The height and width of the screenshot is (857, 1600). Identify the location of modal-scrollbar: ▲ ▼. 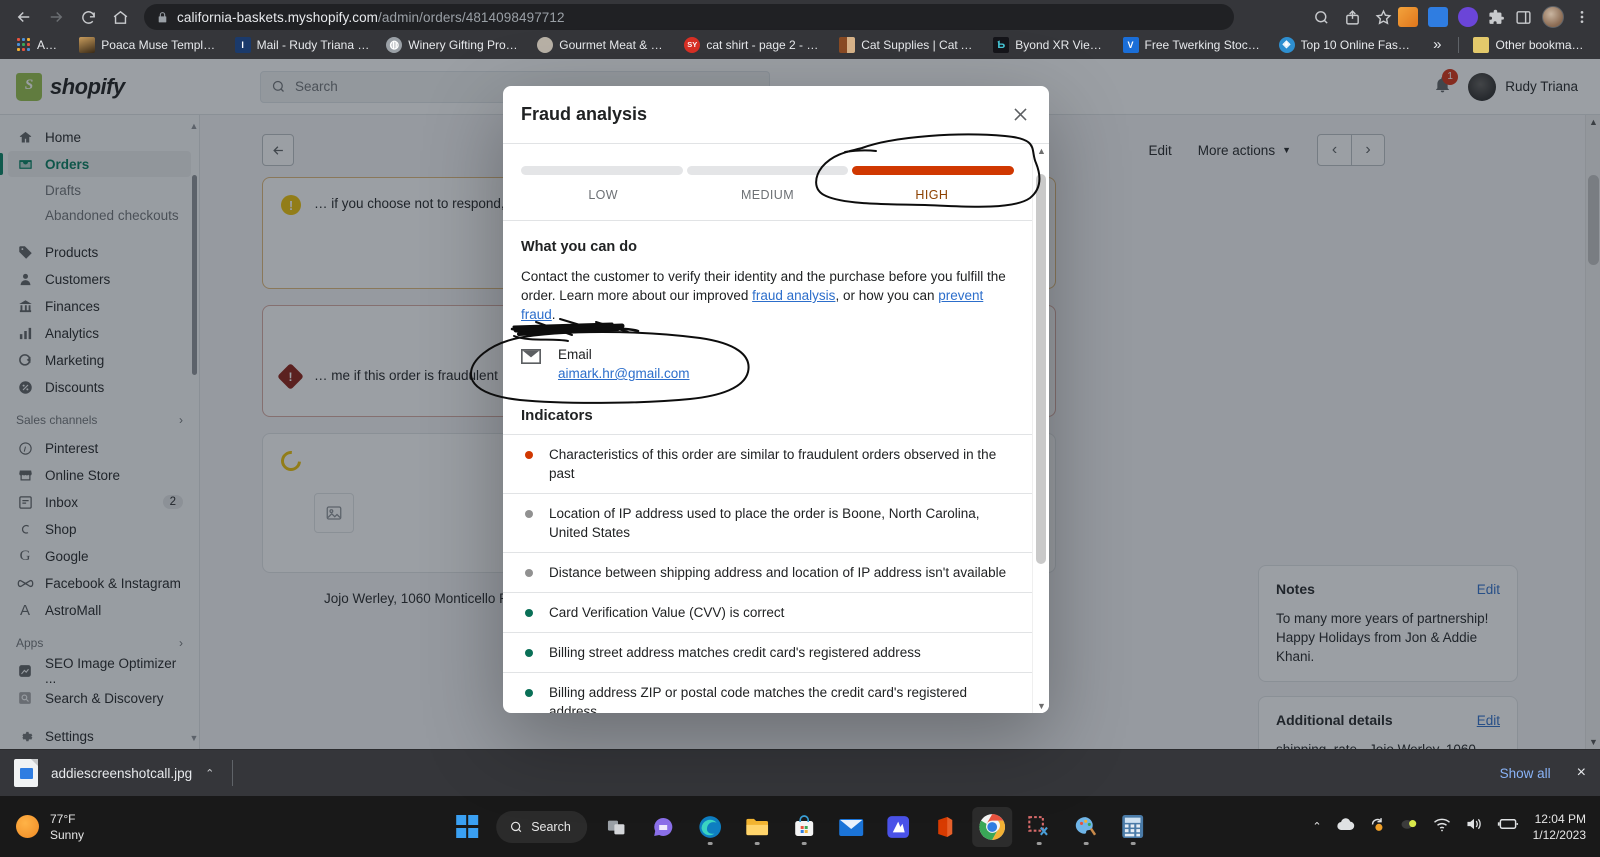
(1040, 428).